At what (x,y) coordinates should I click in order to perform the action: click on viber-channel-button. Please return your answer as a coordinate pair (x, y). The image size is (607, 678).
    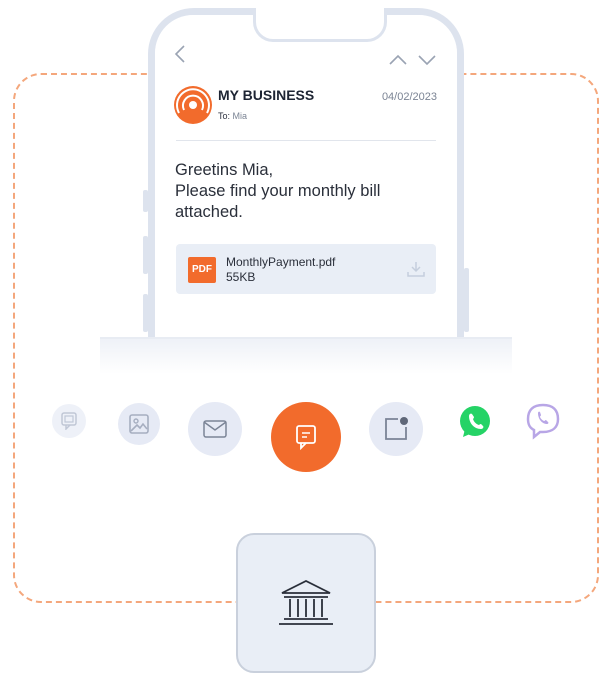
    Looking at the image, I should click on (543, 421).